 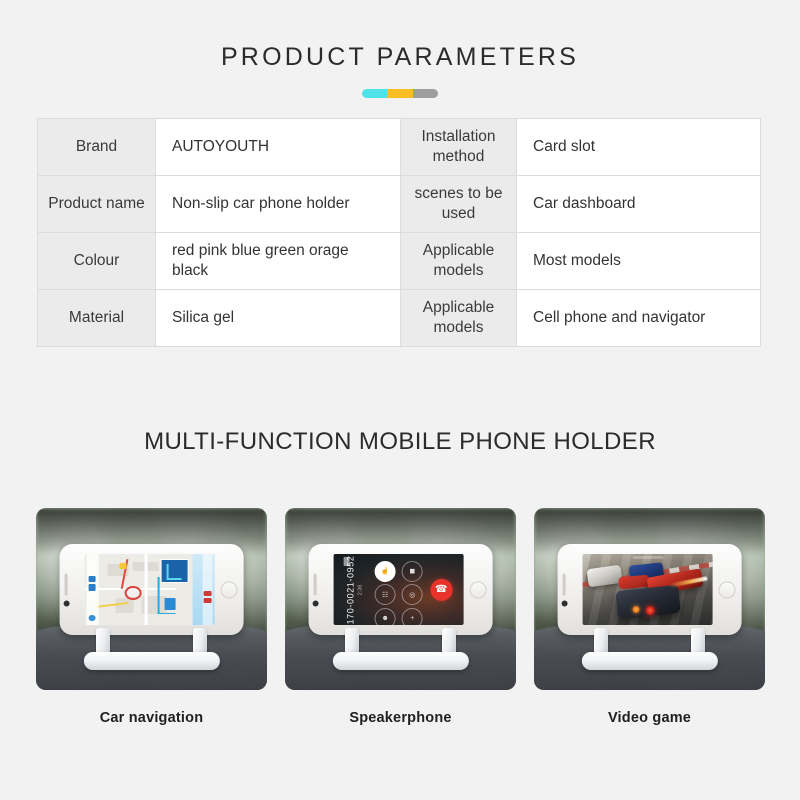 What do you see at coordinates (92, 618) in the screenshot?
I see `map-locate-icon` at bounding box center [92, 618].